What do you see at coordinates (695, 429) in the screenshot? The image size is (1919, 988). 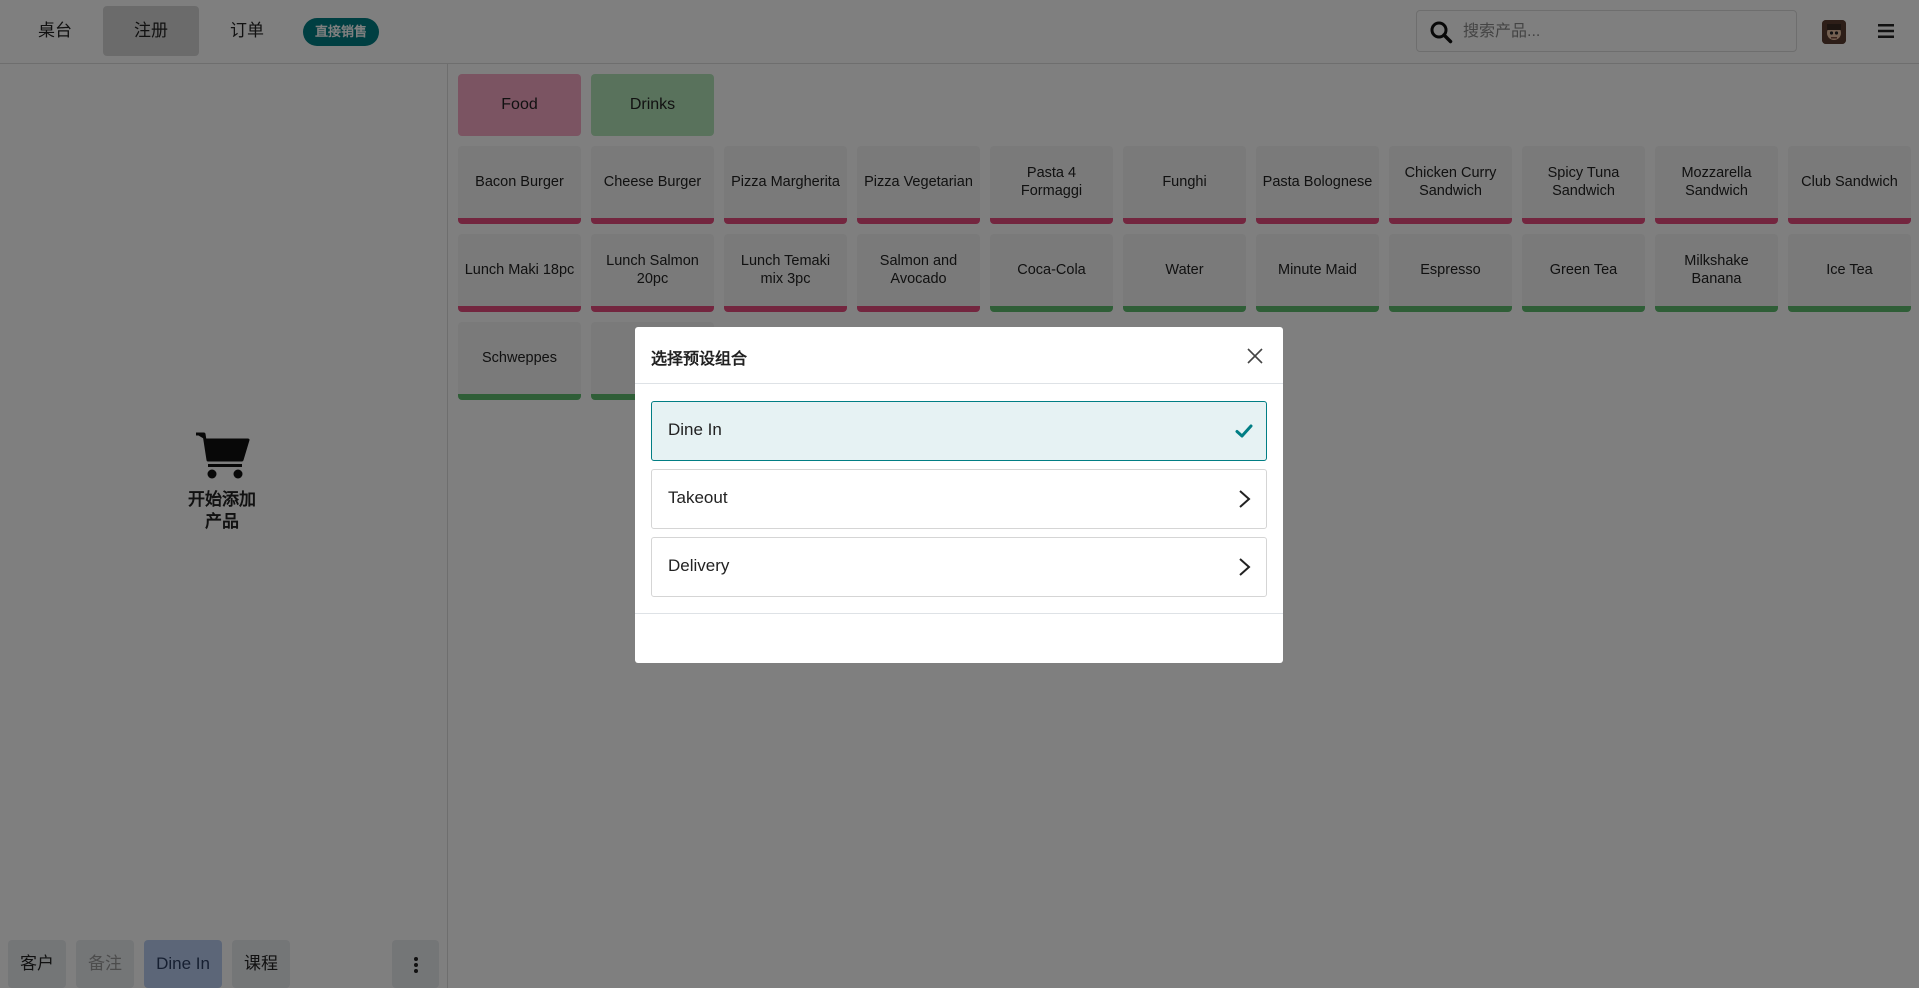 I see `preset-option-label: Dine In` at bounding box center [695, 429].